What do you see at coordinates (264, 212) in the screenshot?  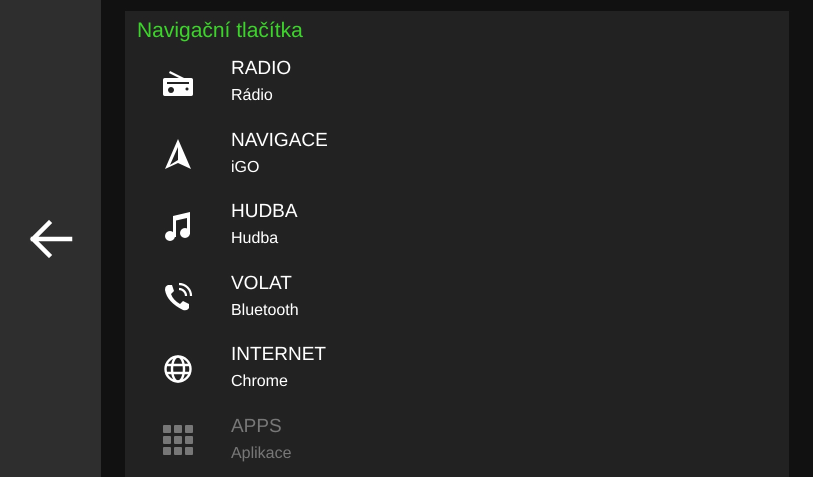 I see `button-label: HUDBA` at bounding box center [264, 212].